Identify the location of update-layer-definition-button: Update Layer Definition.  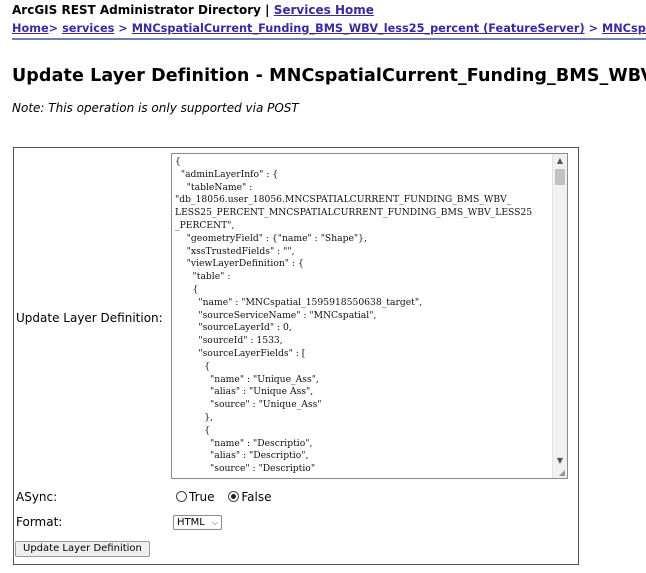
(82, 549).